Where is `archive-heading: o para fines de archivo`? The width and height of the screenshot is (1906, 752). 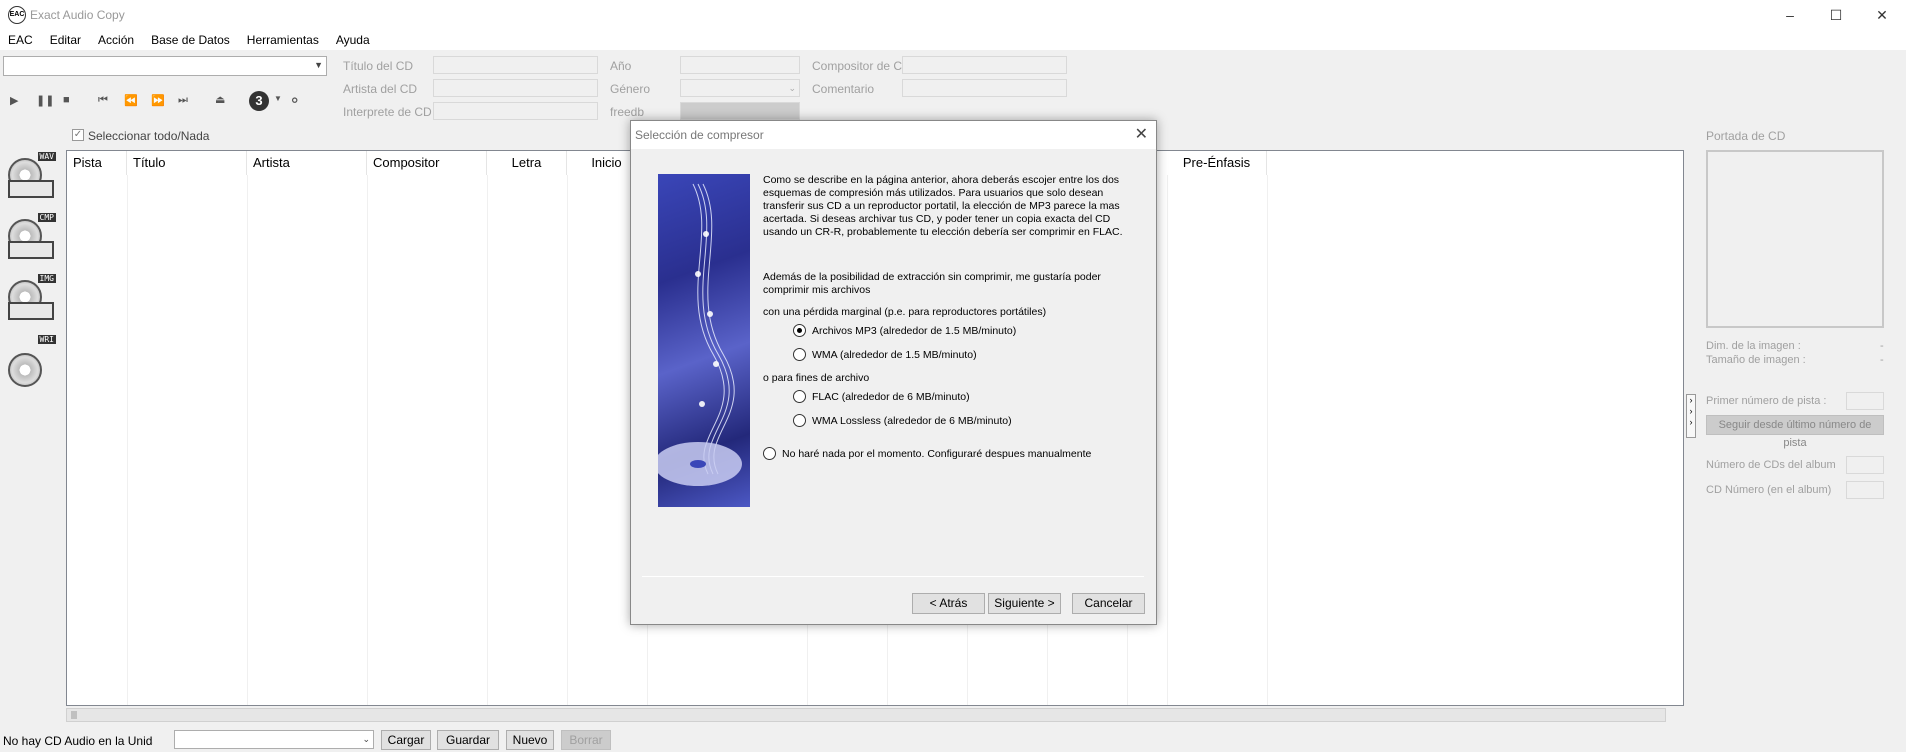 archive-heading: o para fines de archivo is located at coordinates (816, 378).